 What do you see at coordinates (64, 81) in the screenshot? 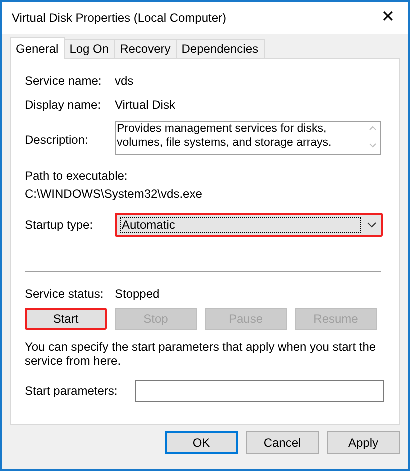
I see `field-label: Service name:` at bounding box center [64, 81].